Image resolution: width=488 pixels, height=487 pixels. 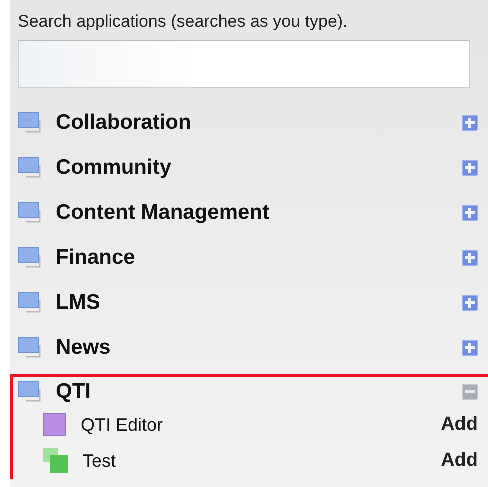 I want to click on category-name: LMS, so click(x=259, y=302).